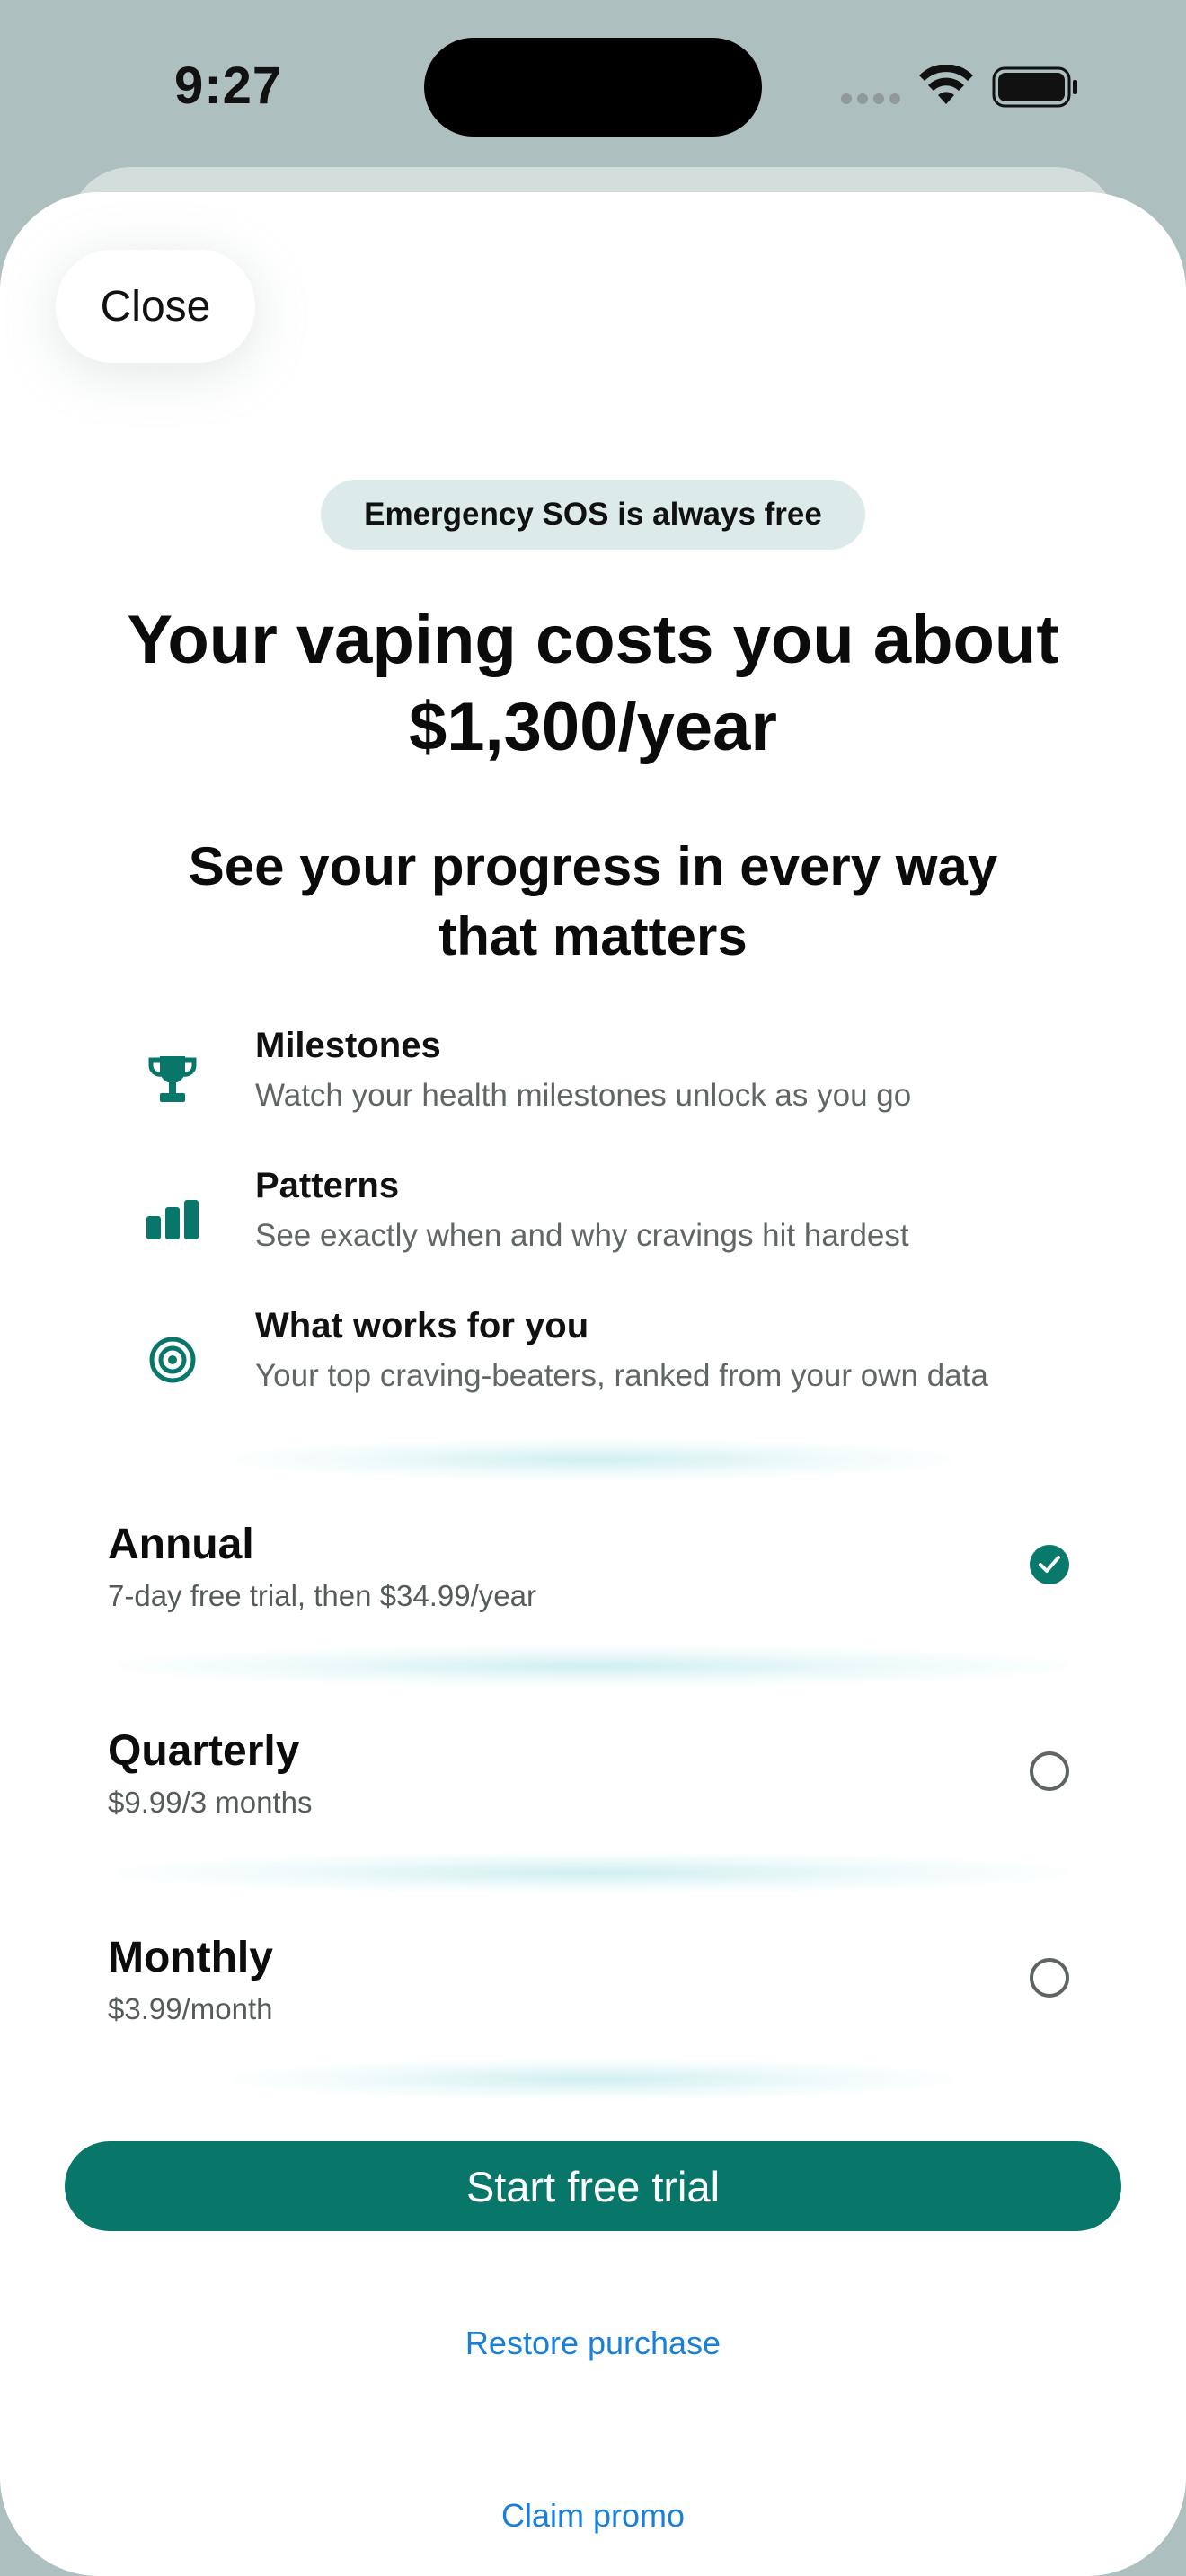  I want to click on plan-option-quarterly: Quarterly $9.99/3 months, so click(593, 1778).